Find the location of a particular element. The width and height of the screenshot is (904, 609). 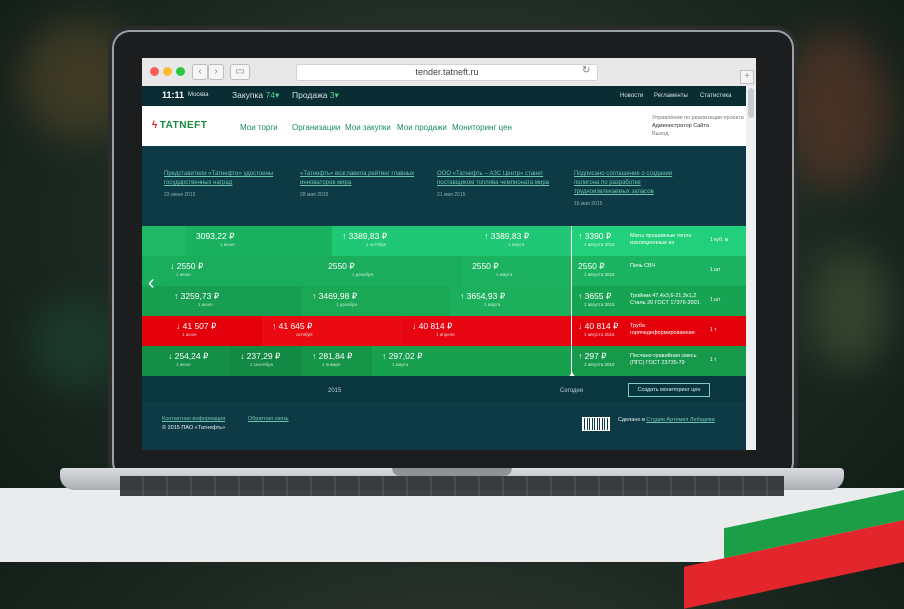

feedback-link: Обратная связь is located at coordinates (268, 419).